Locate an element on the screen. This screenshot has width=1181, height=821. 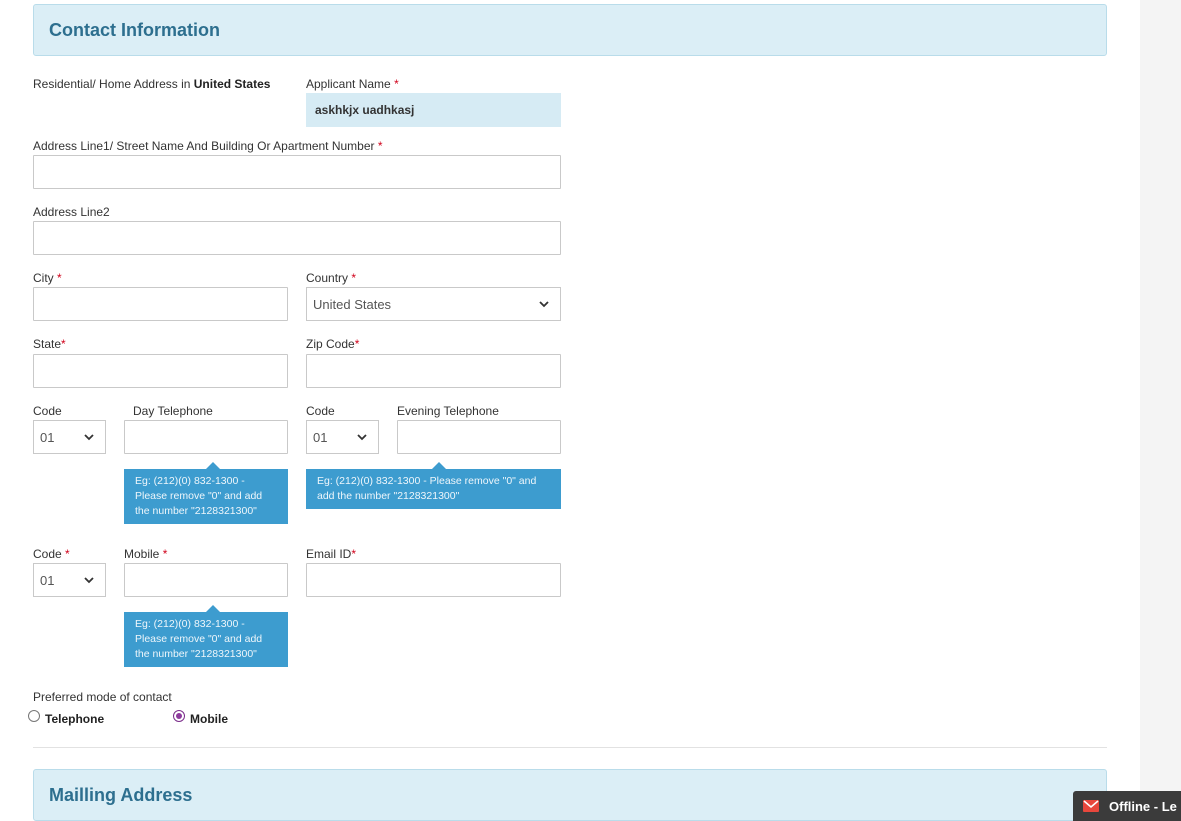
evening-code-select: 01 is located at coordinates (342, 437).